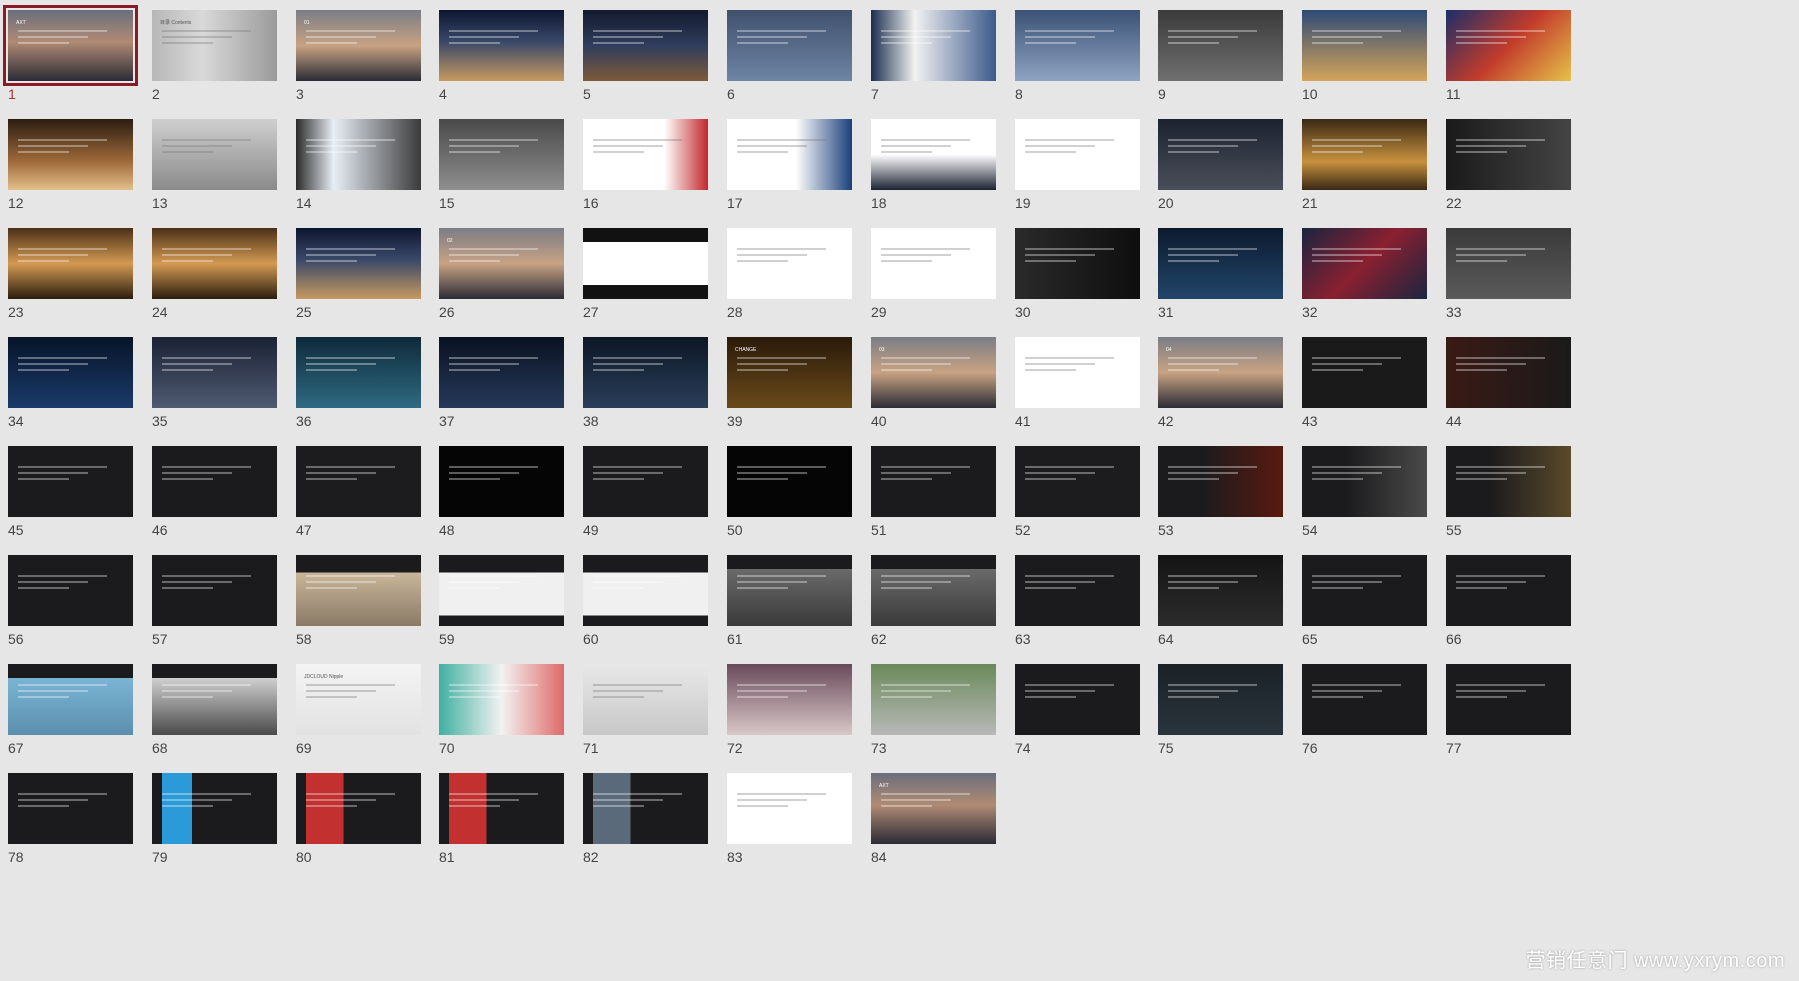 This screenshot has height=981, width=1799. I want to click on slide-thumbnail-84: AXT, so click(933, 808).